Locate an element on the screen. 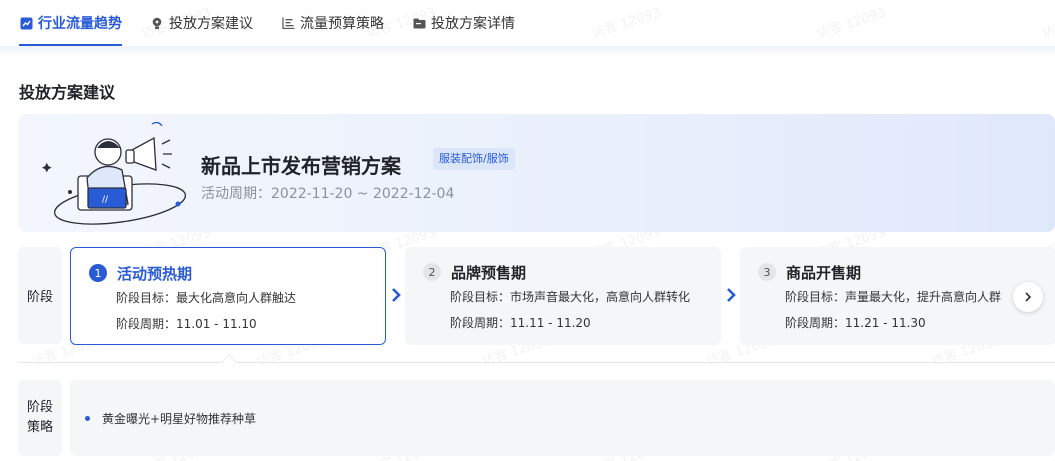  folder-icon is located at coordinates (419, 23).